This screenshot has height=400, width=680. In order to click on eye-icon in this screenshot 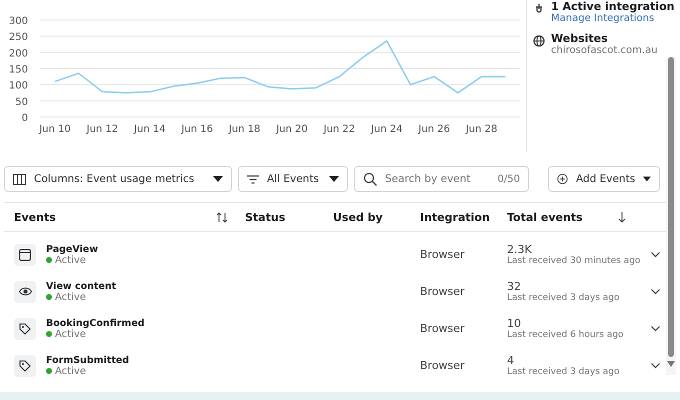, I will do `click(25, 291)`.